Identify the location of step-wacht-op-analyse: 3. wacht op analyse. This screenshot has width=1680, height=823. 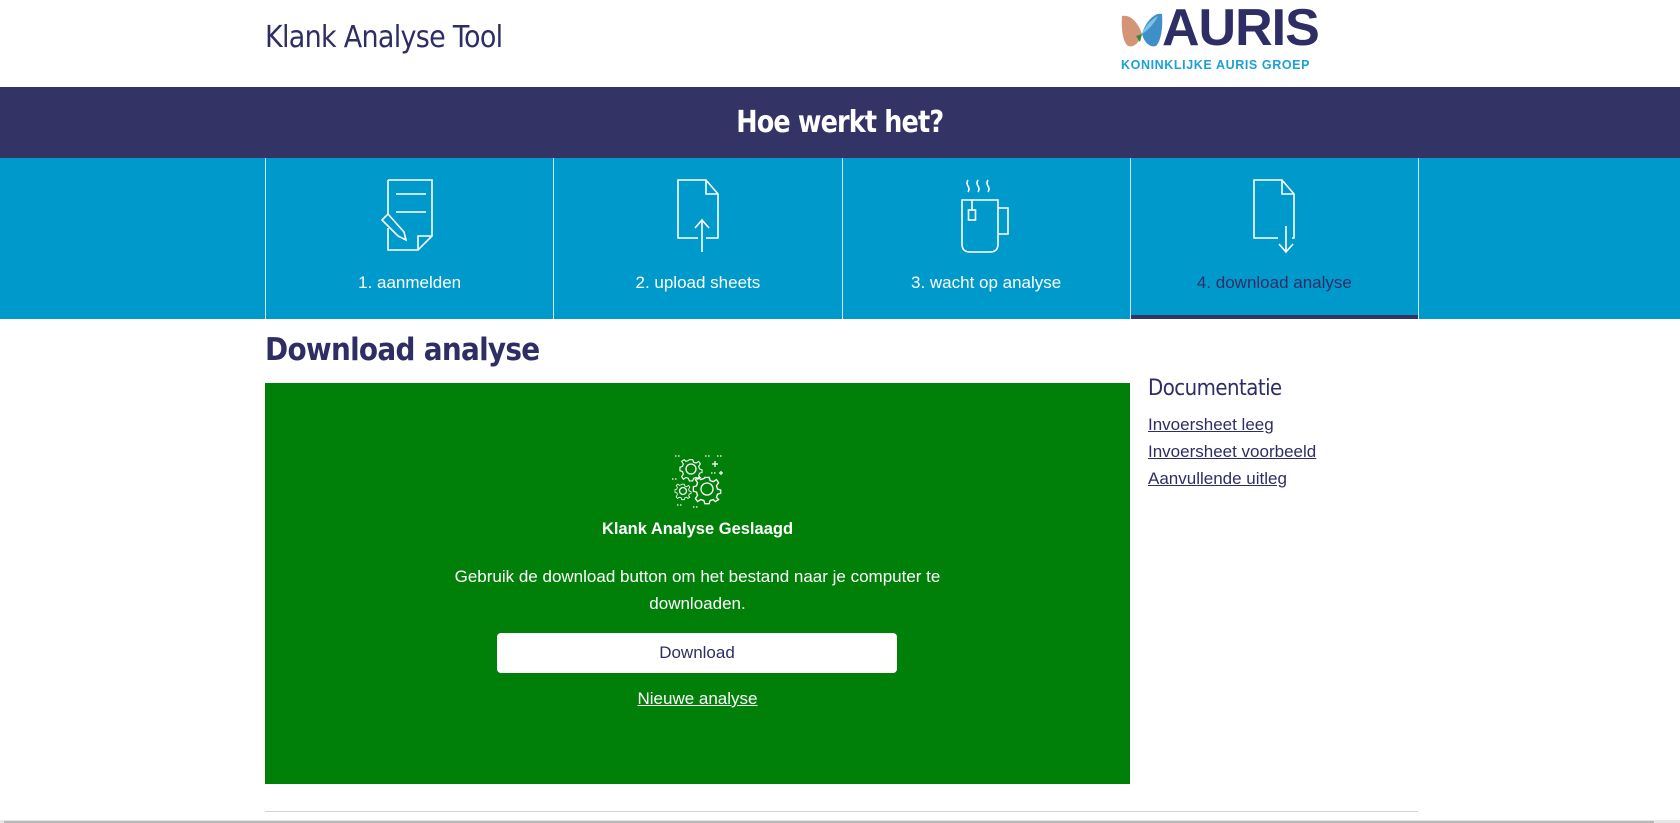
(987, 238).